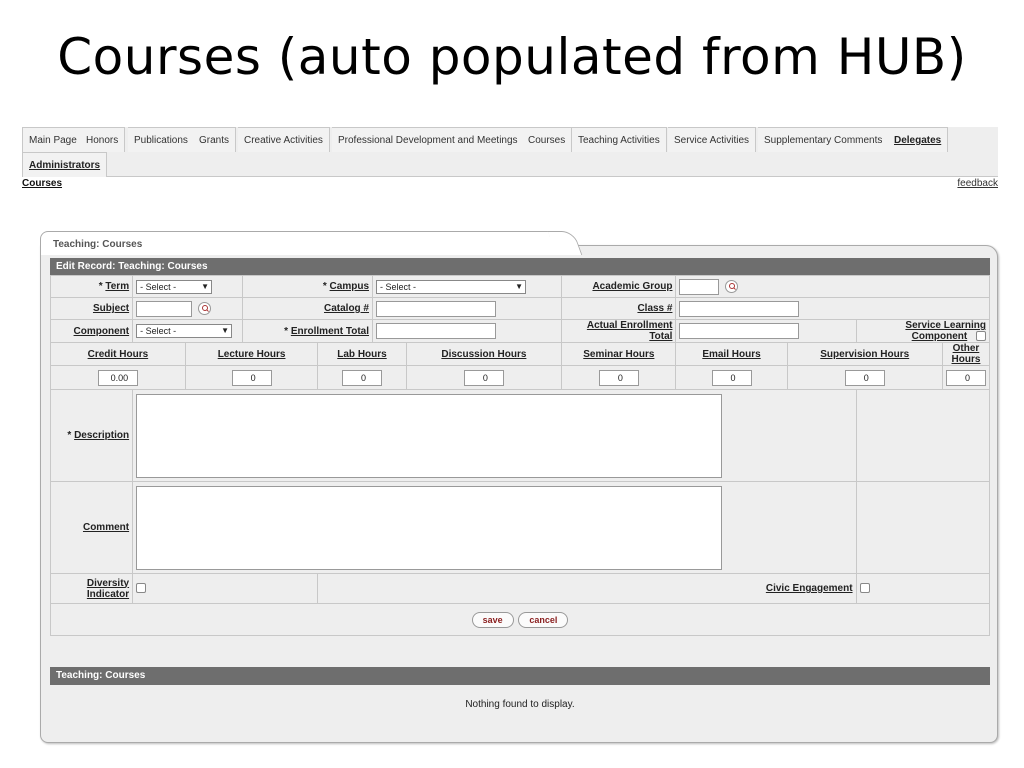 This screenshot has height=768, width=1024. Describe the element at coordinates (981, 336) in the screenshot. I see `service-learning-checkbox` at that location.